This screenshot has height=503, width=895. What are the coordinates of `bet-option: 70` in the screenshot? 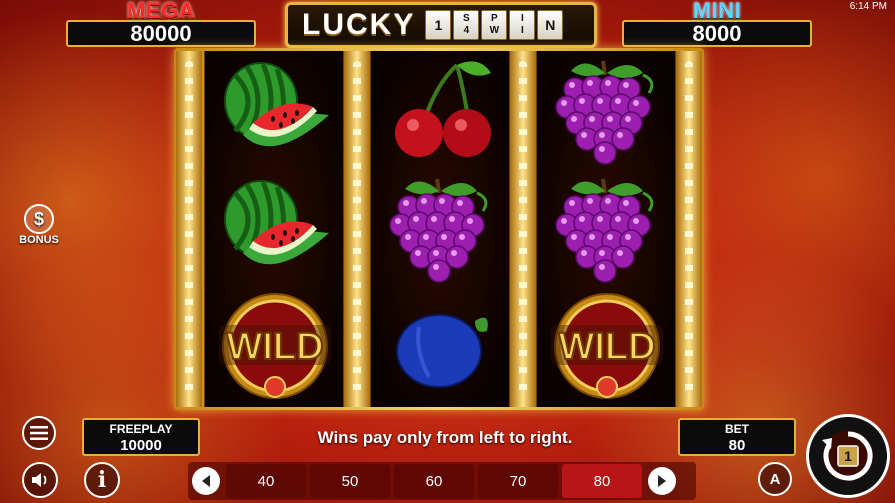 It's located at (518, 481).